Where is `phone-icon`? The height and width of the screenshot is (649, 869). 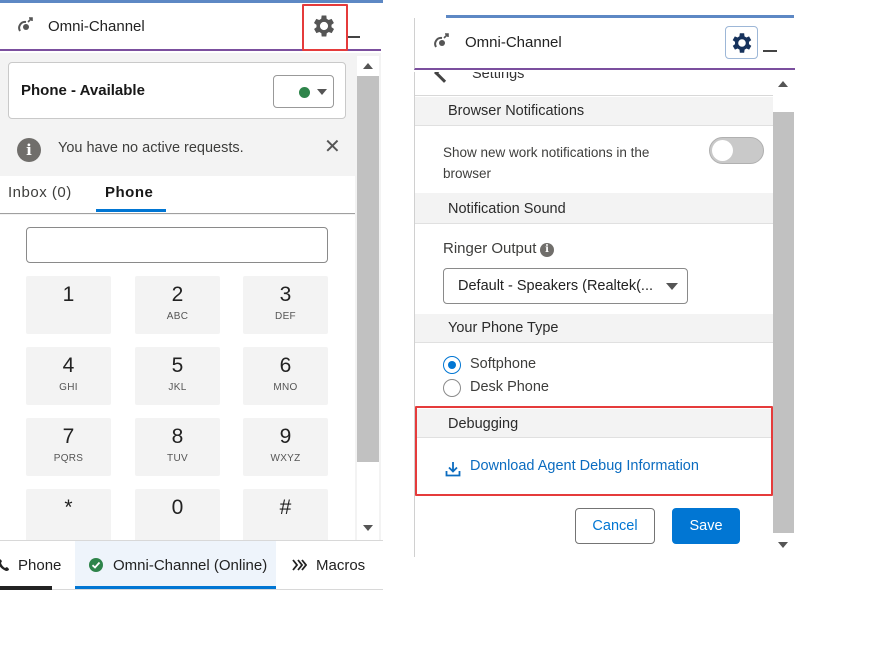
phone-icon is located at coordinates (4, 565).